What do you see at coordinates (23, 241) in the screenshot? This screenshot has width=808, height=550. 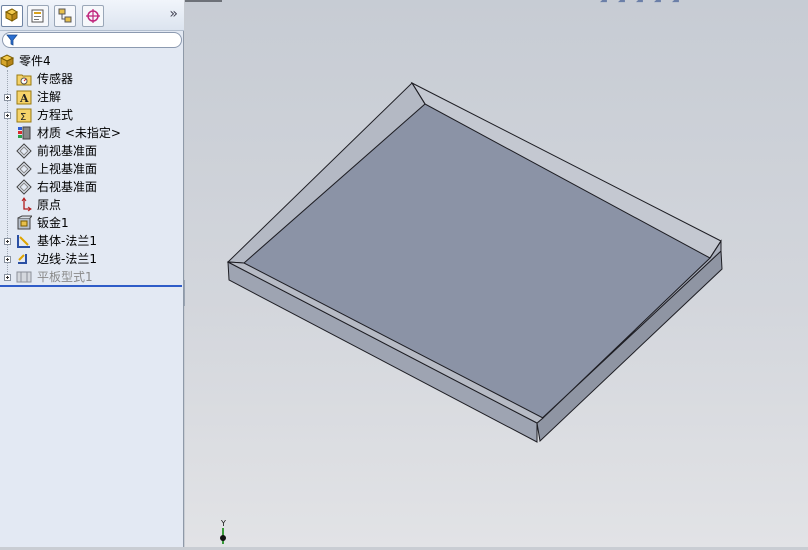 I see `base-flange-icon` at bounding box center [23, 241].